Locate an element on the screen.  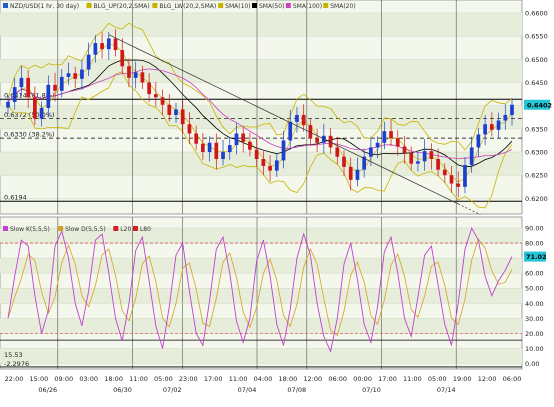
time-tick-label: 22:00 is located at coordinates (14, 379).